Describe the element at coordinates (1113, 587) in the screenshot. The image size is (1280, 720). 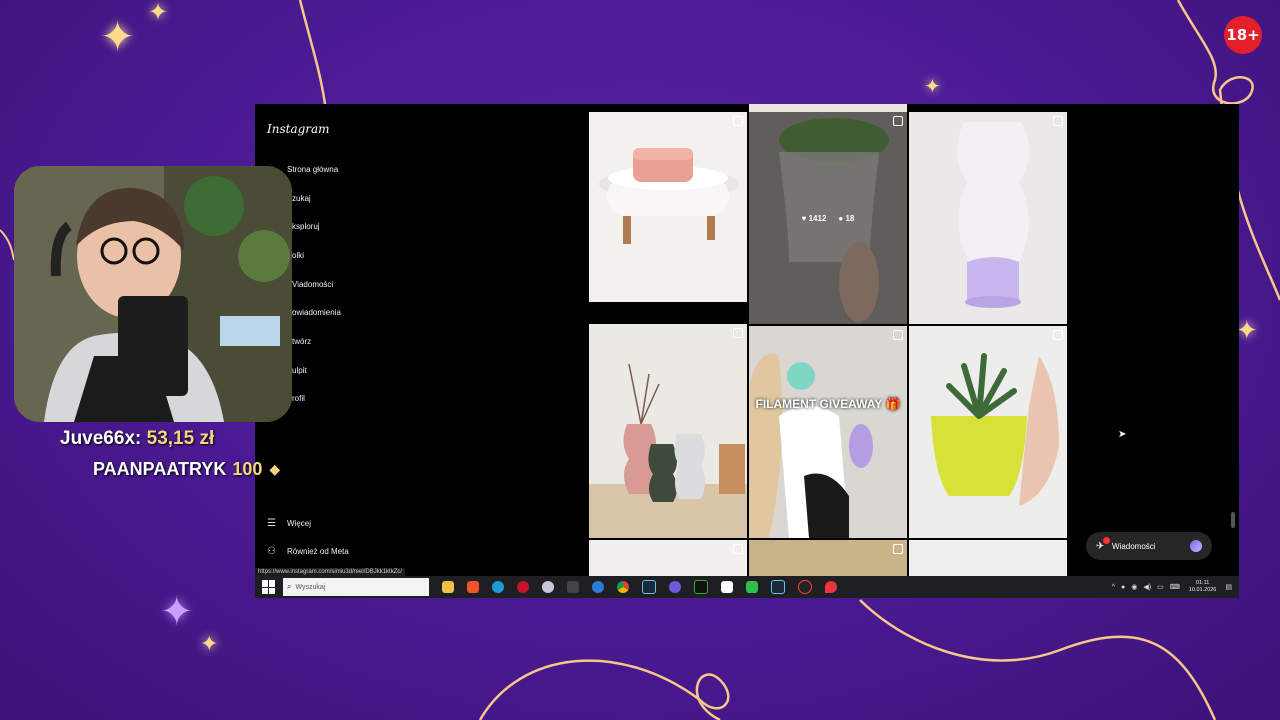
I see `chevron-up-icon: ^` at that location.